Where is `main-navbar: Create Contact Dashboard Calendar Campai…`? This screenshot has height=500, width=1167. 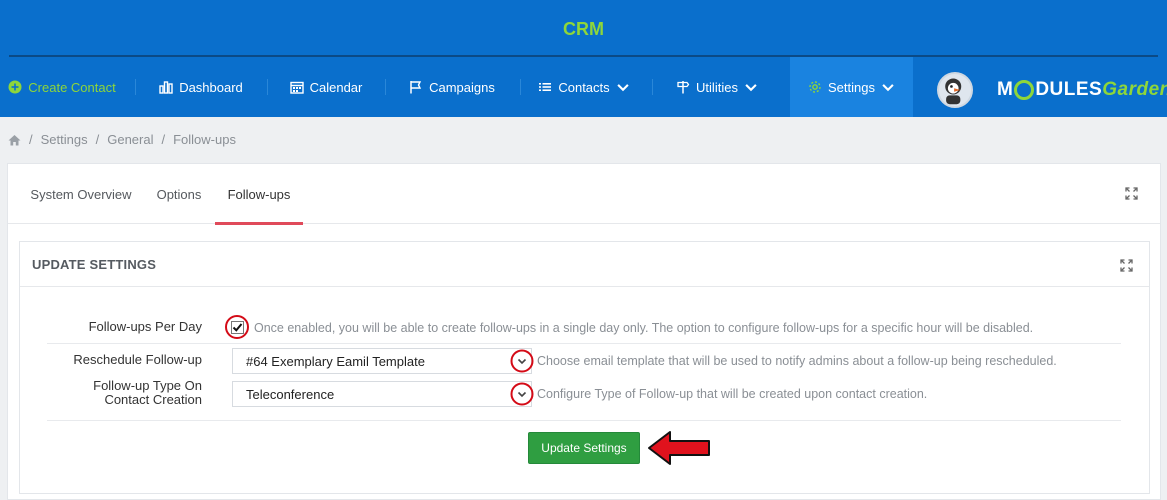 main-navbar: Create Contact Dashboard Calendar Campai… is located at coordinates (583, 87).